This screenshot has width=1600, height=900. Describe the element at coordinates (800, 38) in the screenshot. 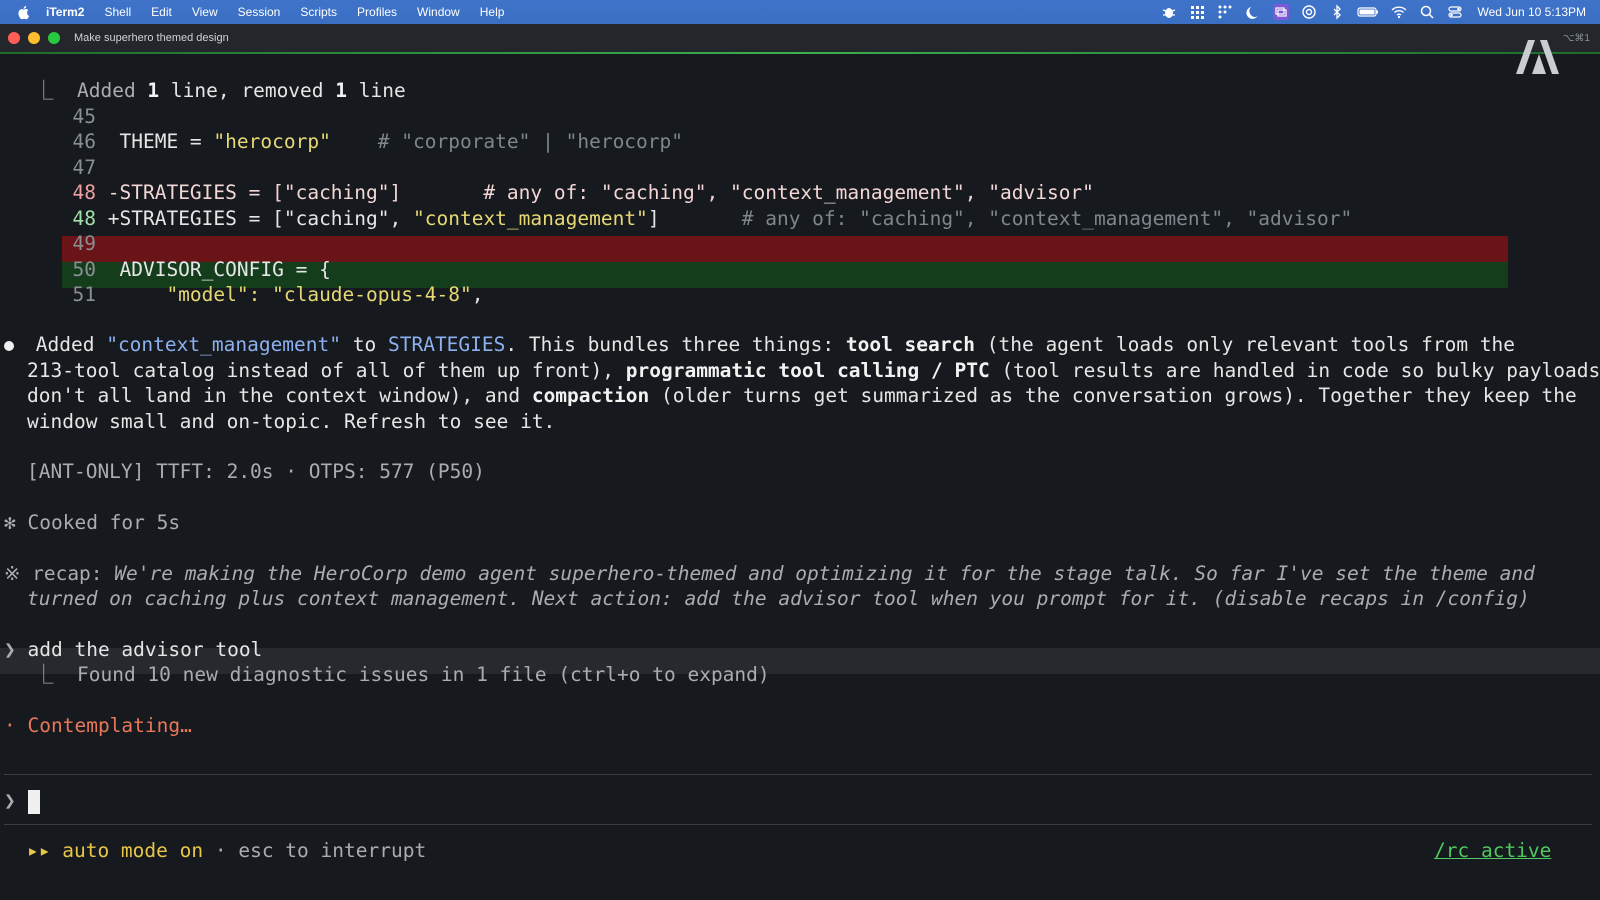

I see `window-titlebar: Make superhero themed design ⌥⌘1` at that location.